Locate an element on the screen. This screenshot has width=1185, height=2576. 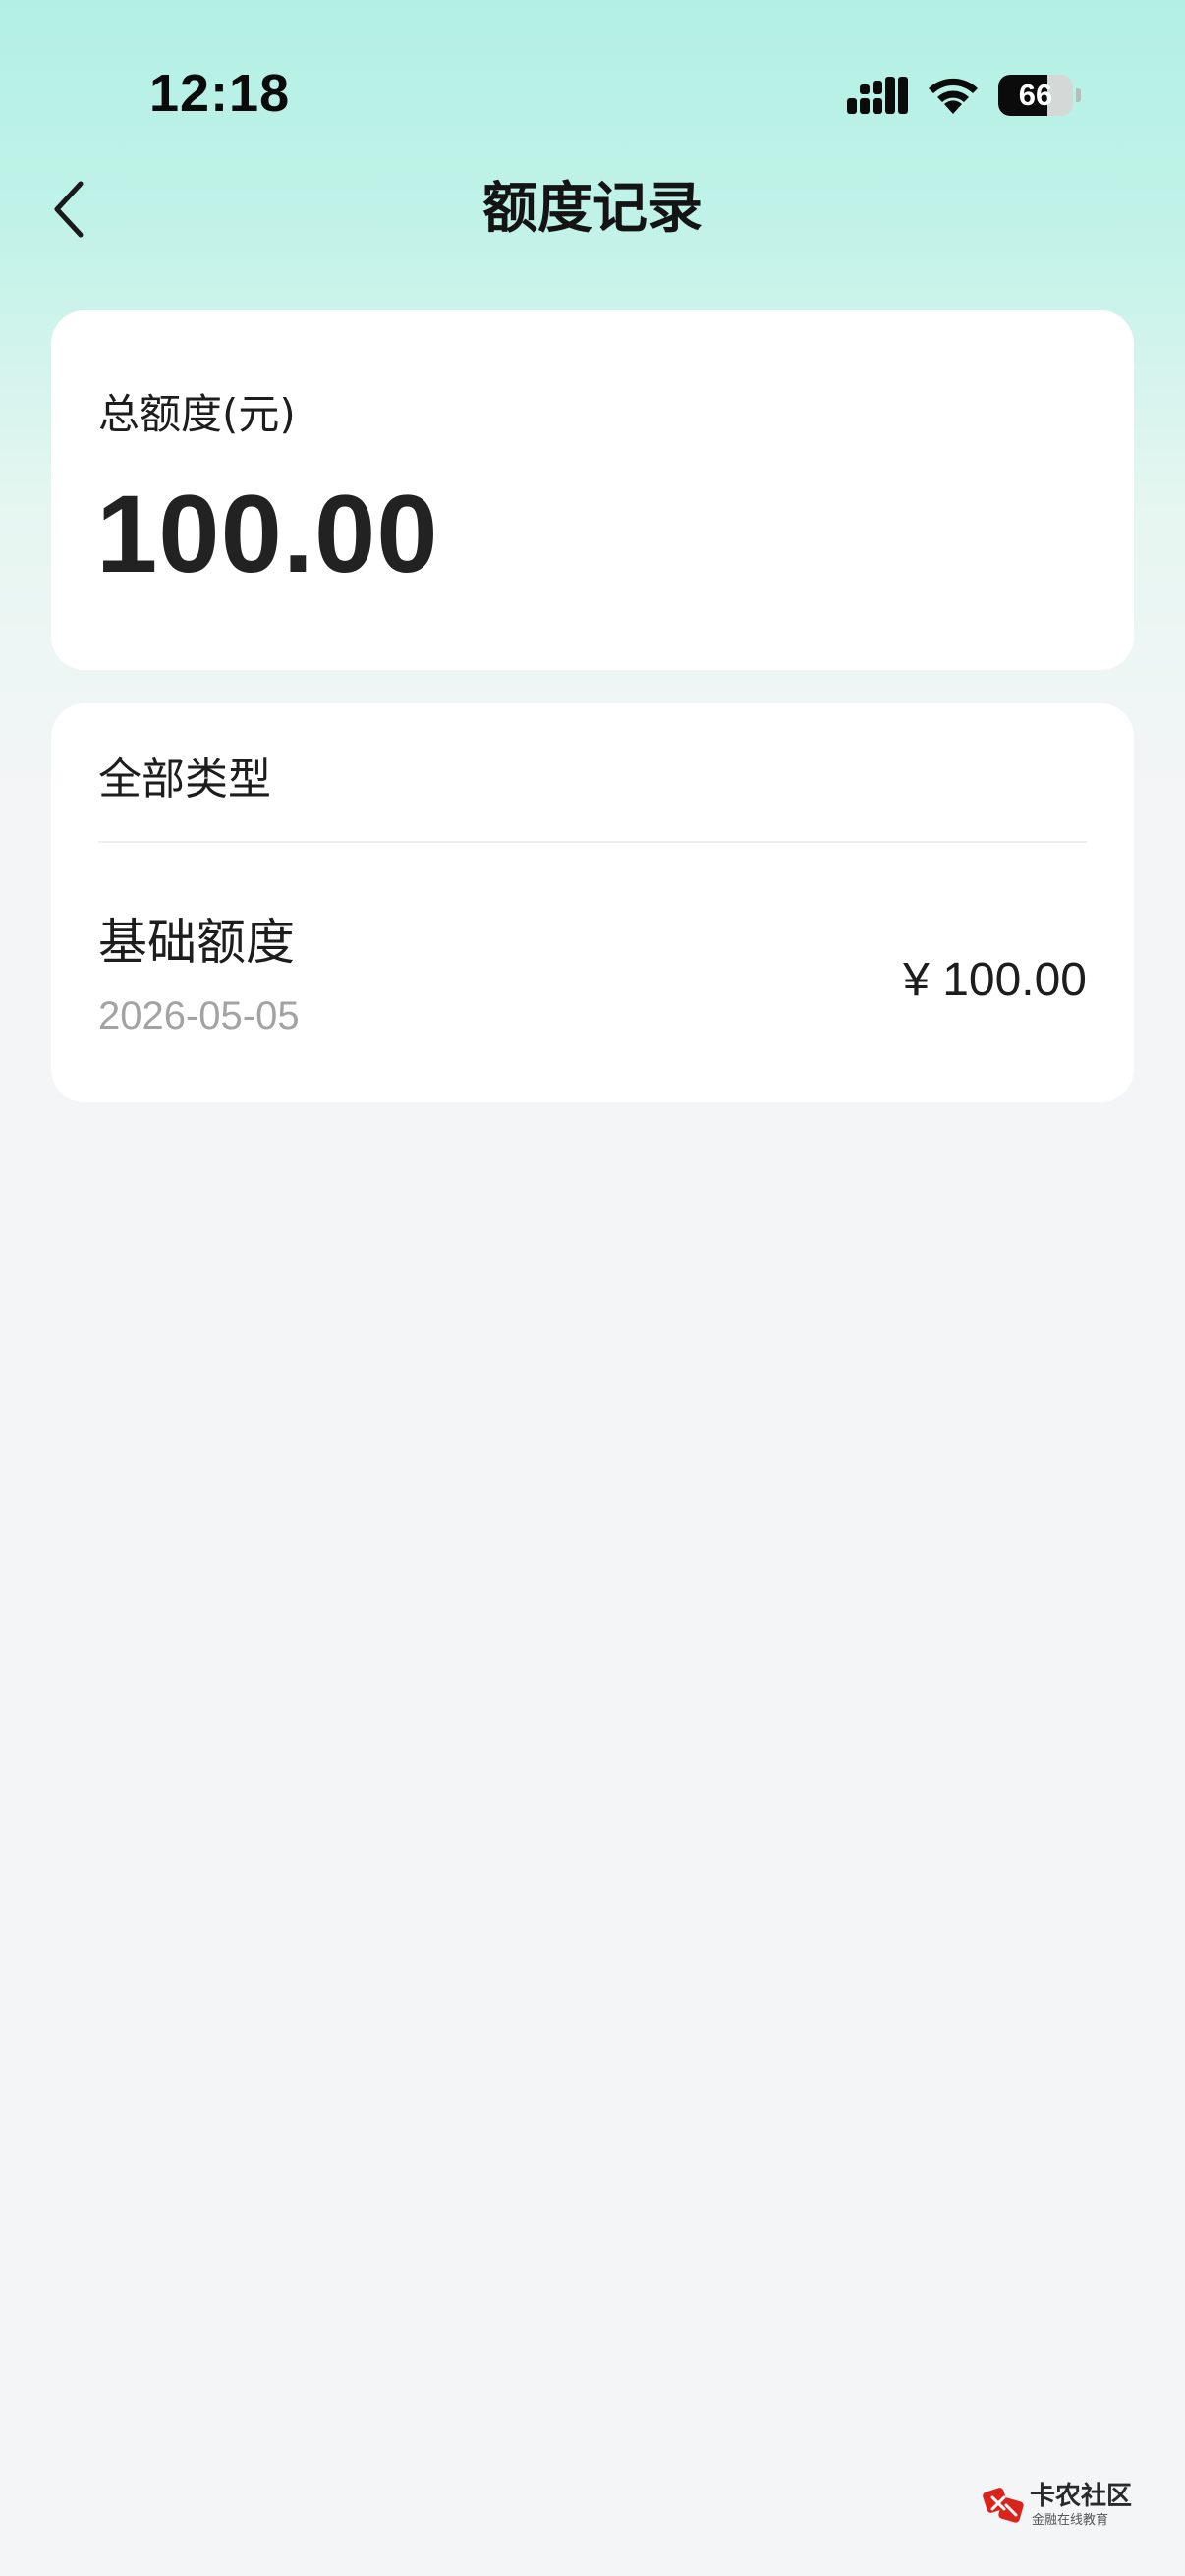
watermark-slogan: 金融在线教育 is located at coordinates (1071, 2520).